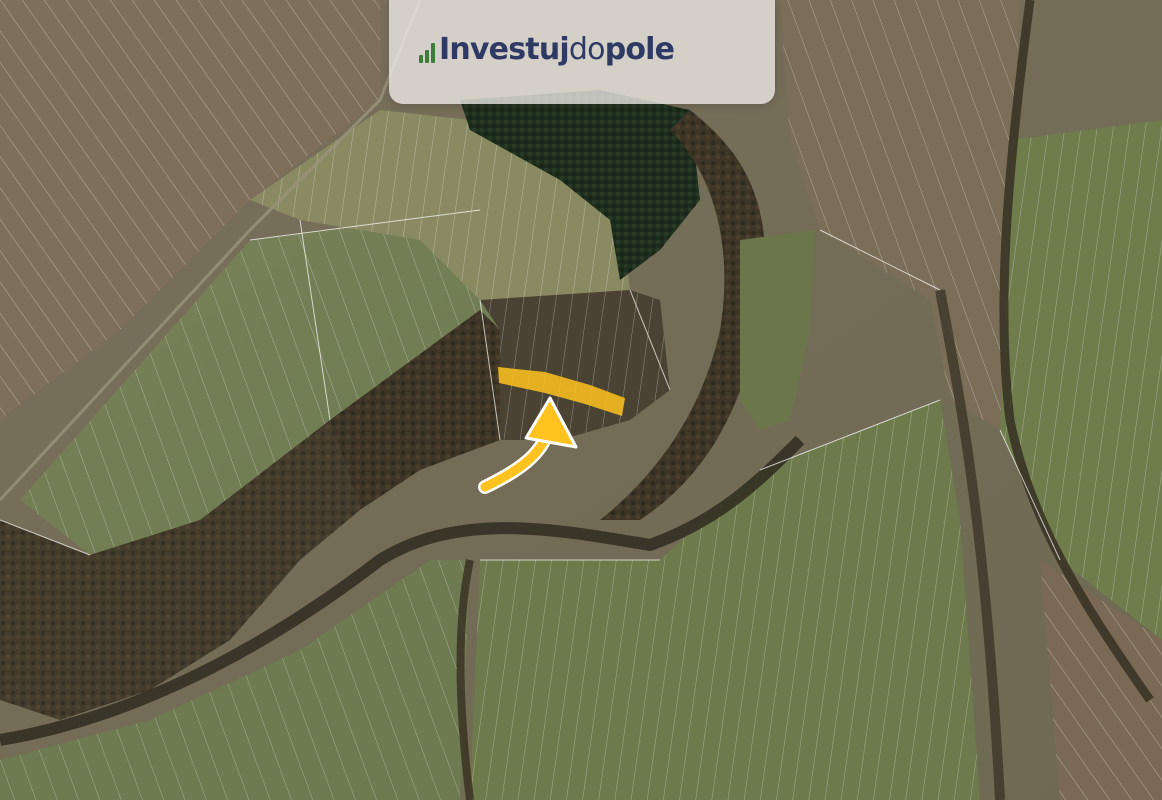 This screenshot has height=800, width=1162. What do you see at coordinates (427, 52) in the screenshot?
I see `bar-chart-icon` at bounding box center [427, 52].